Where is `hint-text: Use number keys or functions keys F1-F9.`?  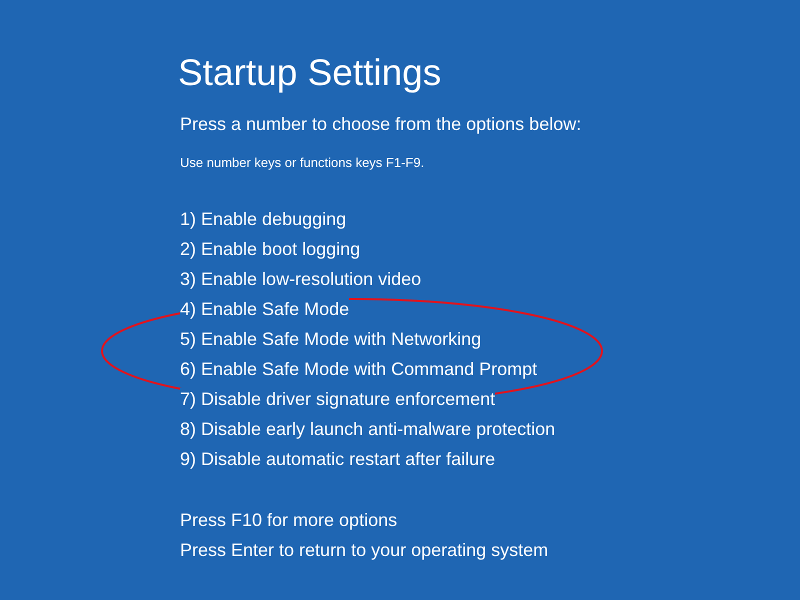 hint-text: Use number keys or functions keys F1-F9. is located at coordinates (303, 162).